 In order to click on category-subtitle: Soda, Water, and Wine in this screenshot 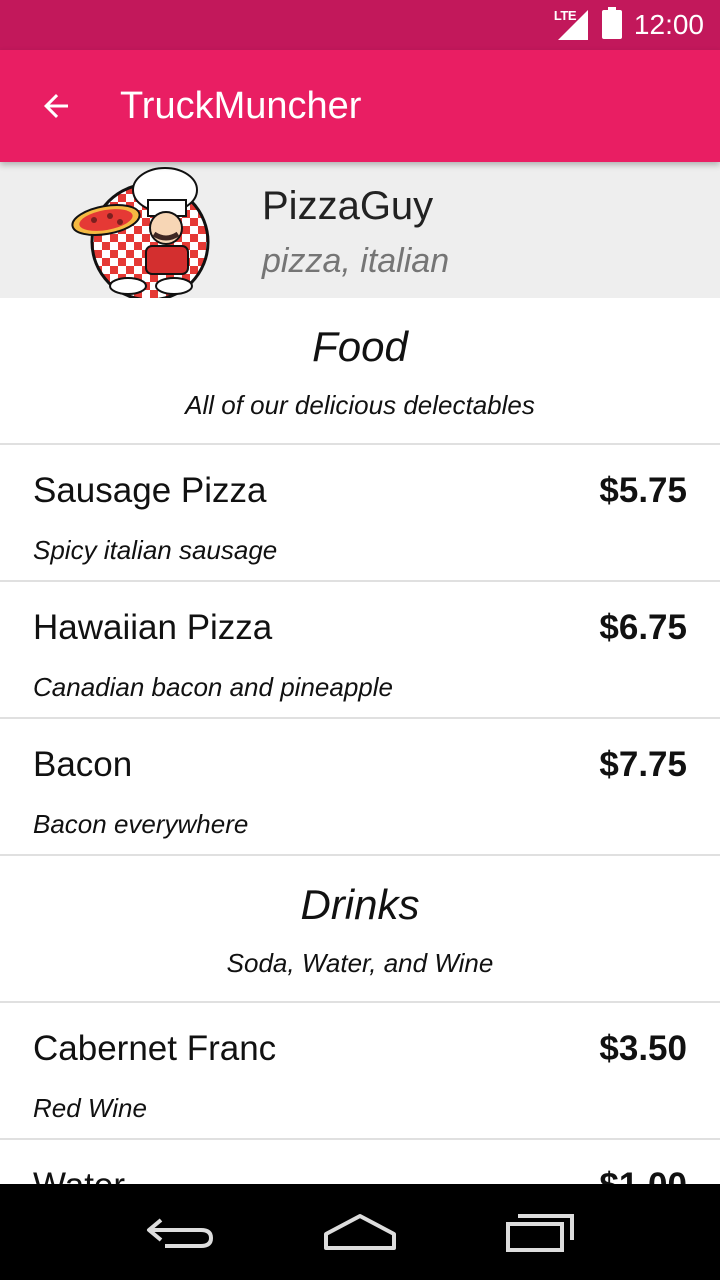, I will do `click(360, 963)`.